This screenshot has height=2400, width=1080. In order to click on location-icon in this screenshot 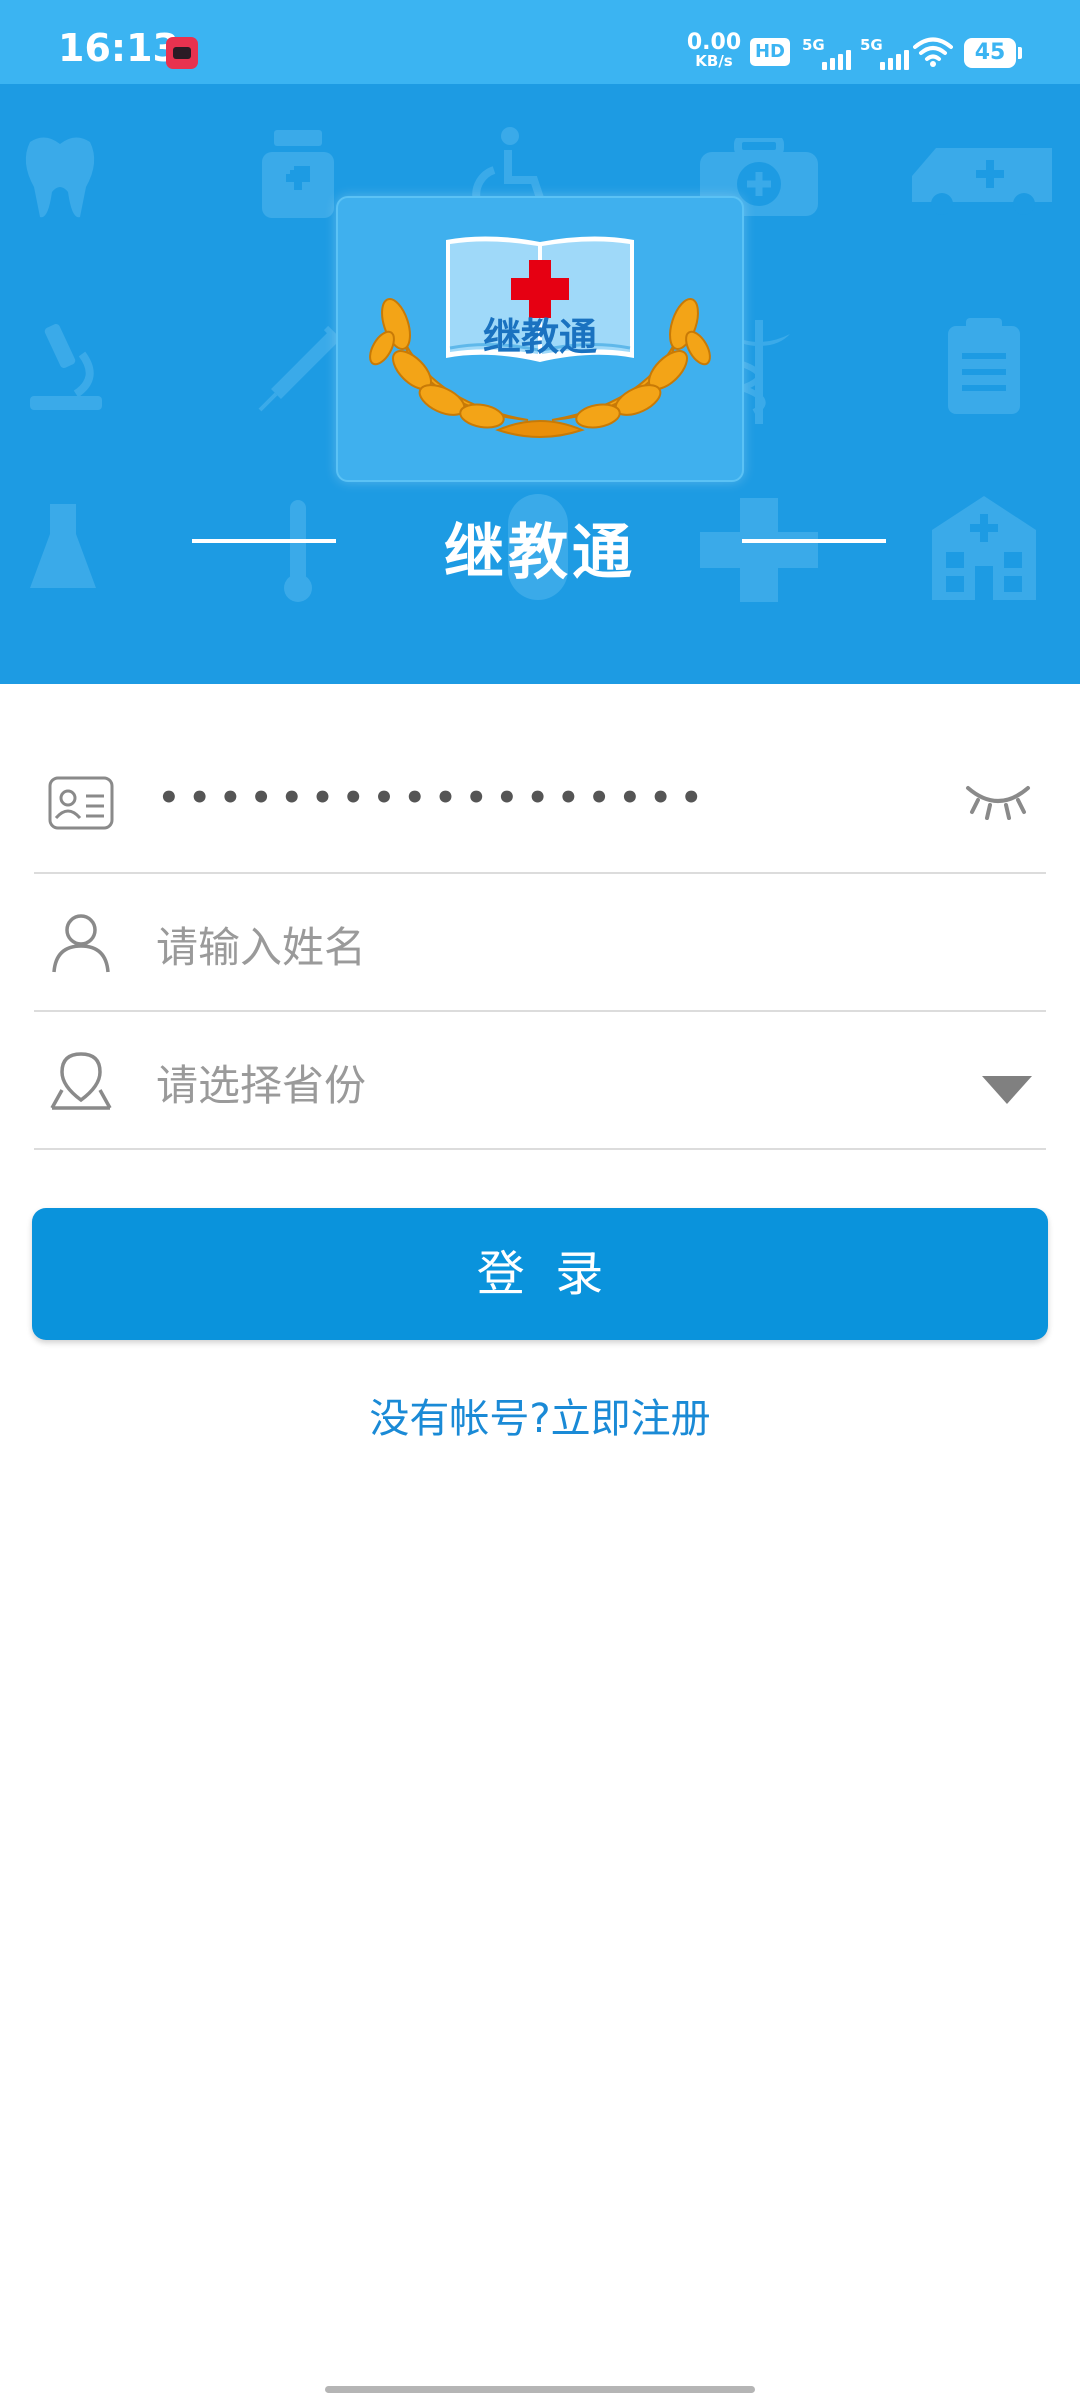, I will do `click(81, 1081)`.